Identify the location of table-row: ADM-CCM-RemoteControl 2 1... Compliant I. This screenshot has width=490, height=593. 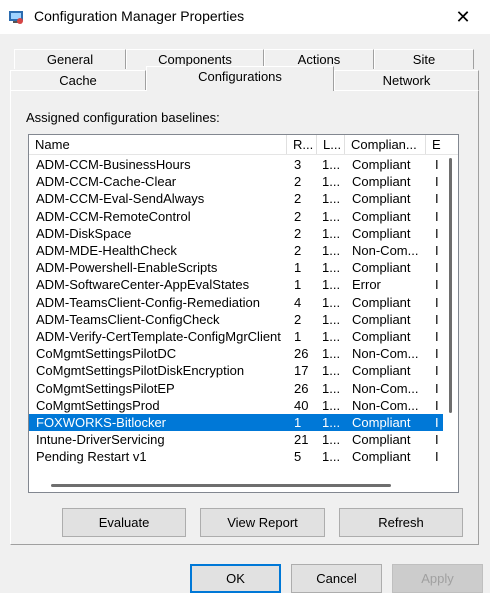
(236, 216).